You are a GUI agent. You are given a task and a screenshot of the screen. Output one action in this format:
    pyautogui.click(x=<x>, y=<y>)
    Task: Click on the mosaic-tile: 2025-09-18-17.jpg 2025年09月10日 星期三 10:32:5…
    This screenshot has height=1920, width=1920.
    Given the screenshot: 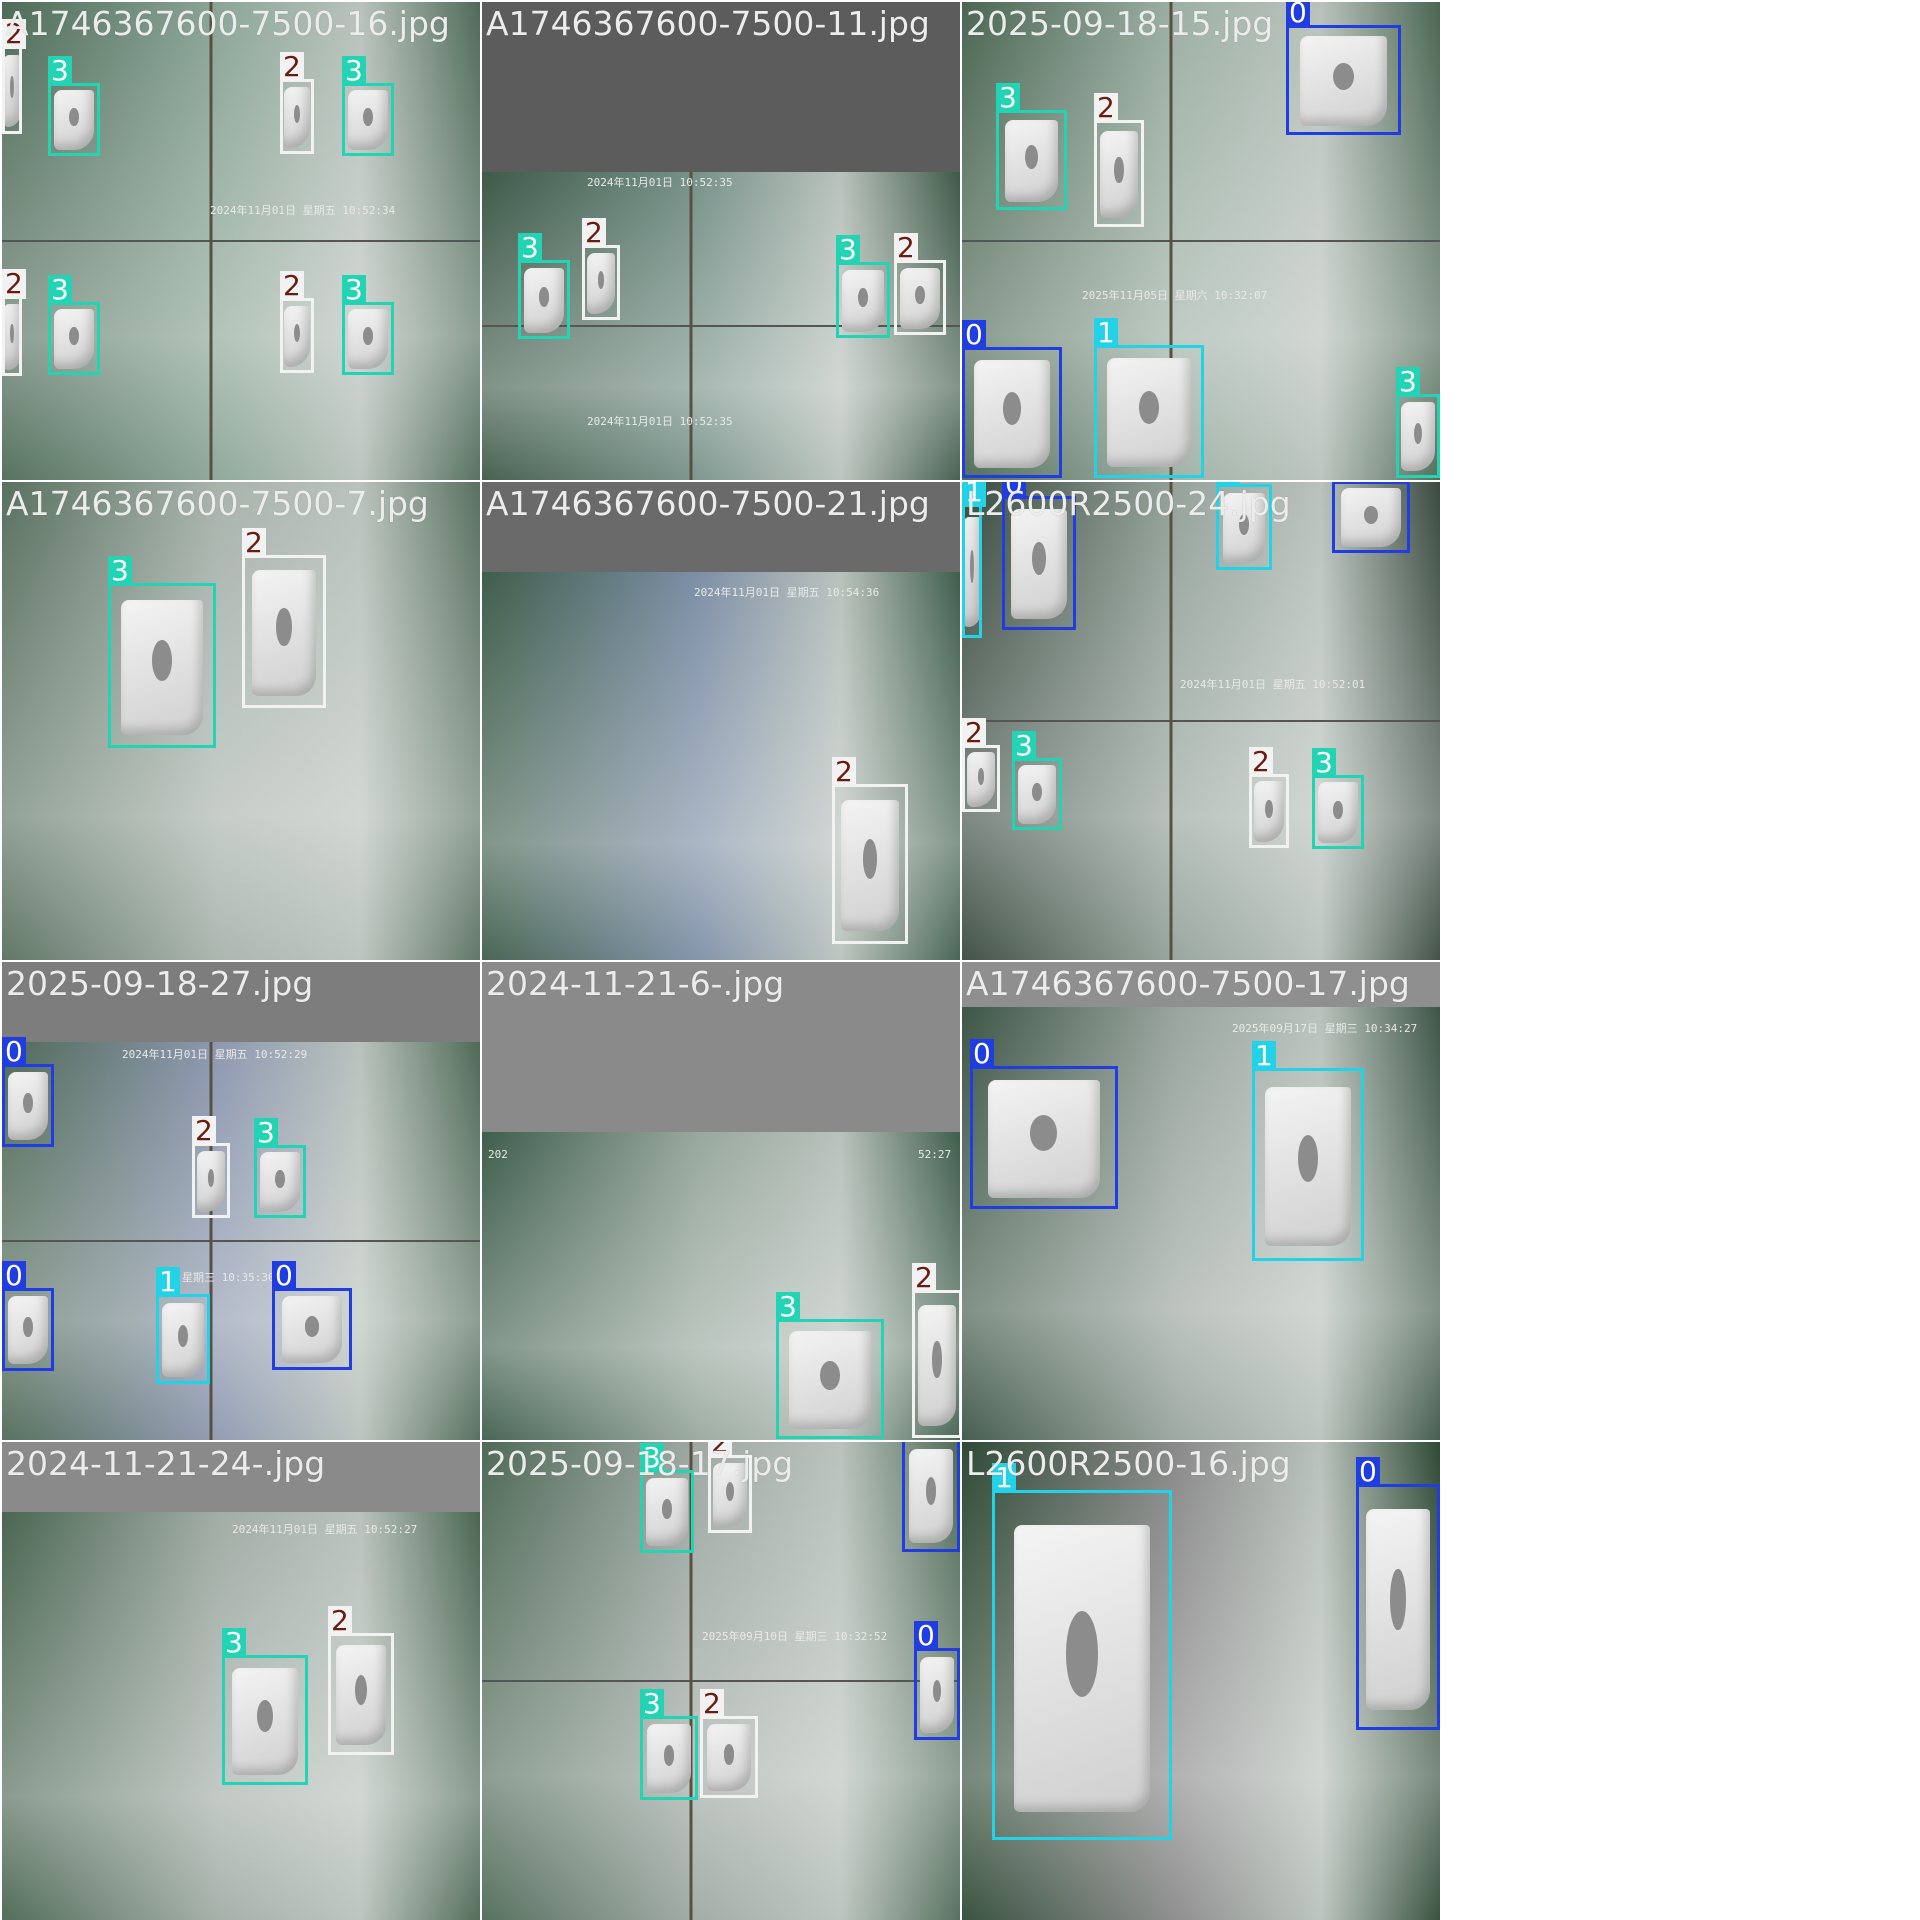 What is the action you would take?
    pyautogui.click(x=721, y=1681)
    